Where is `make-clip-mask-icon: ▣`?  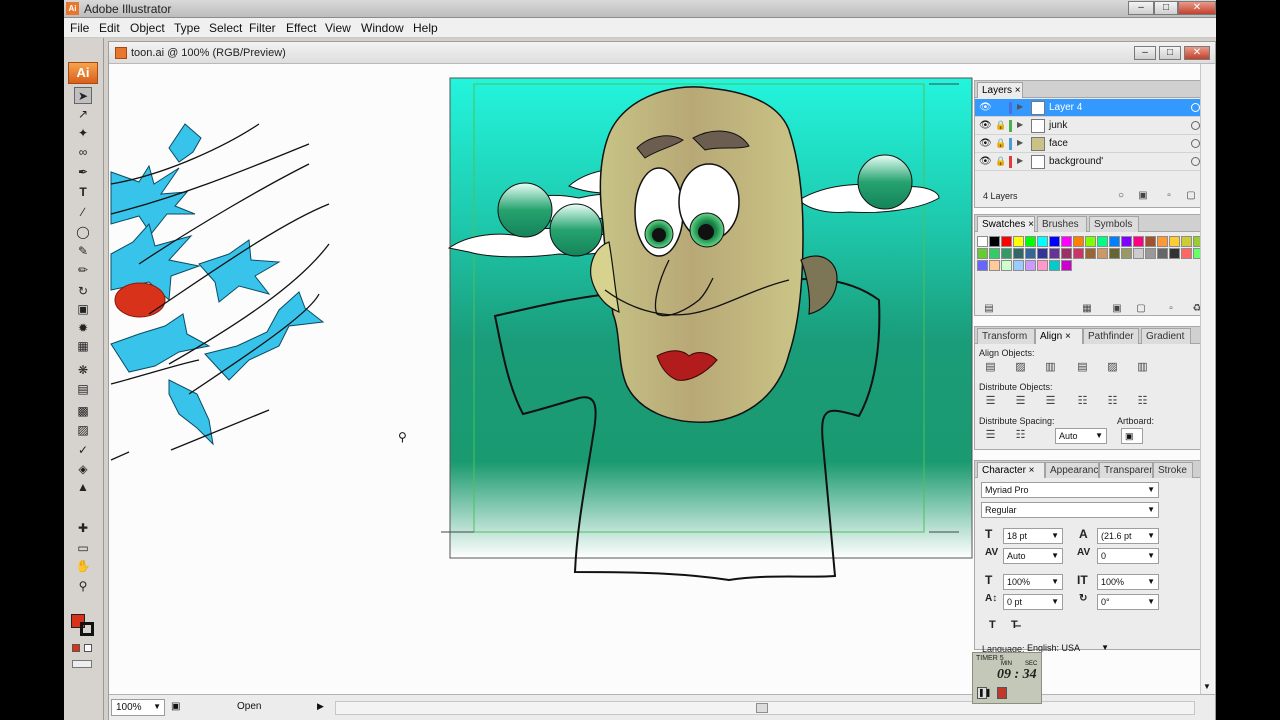
make-clip-mask-icon: ▣ is located at coordinates (1143, 196).